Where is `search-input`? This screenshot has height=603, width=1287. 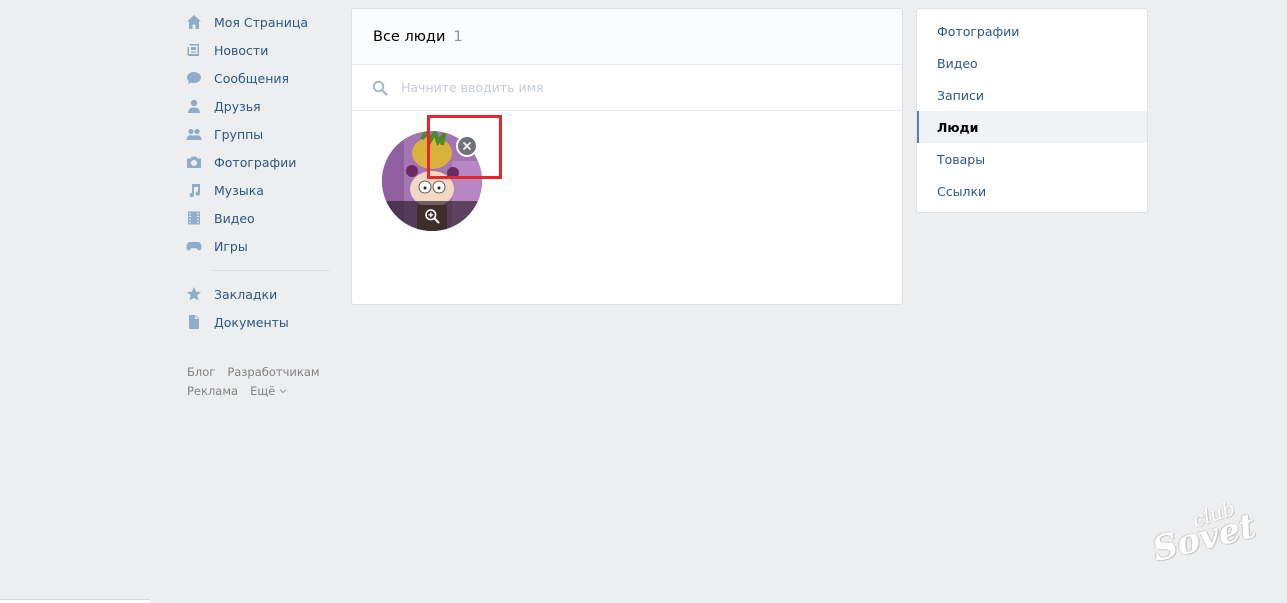
search-input is located at coordinates (641, 87).